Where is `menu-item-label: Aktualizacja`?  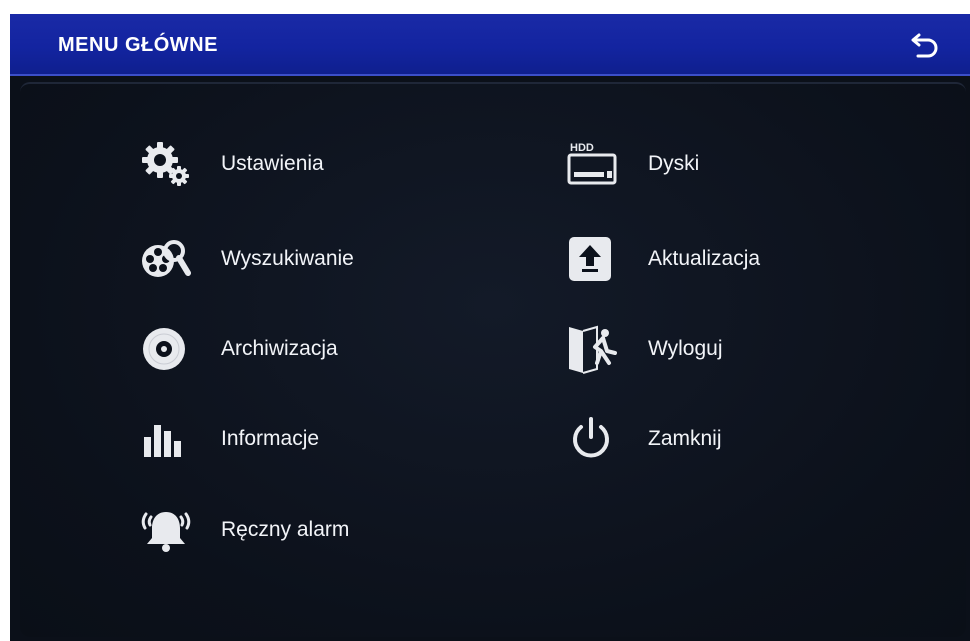
menu-item-label: Aktualizacja is located at coordinates (704, 258).